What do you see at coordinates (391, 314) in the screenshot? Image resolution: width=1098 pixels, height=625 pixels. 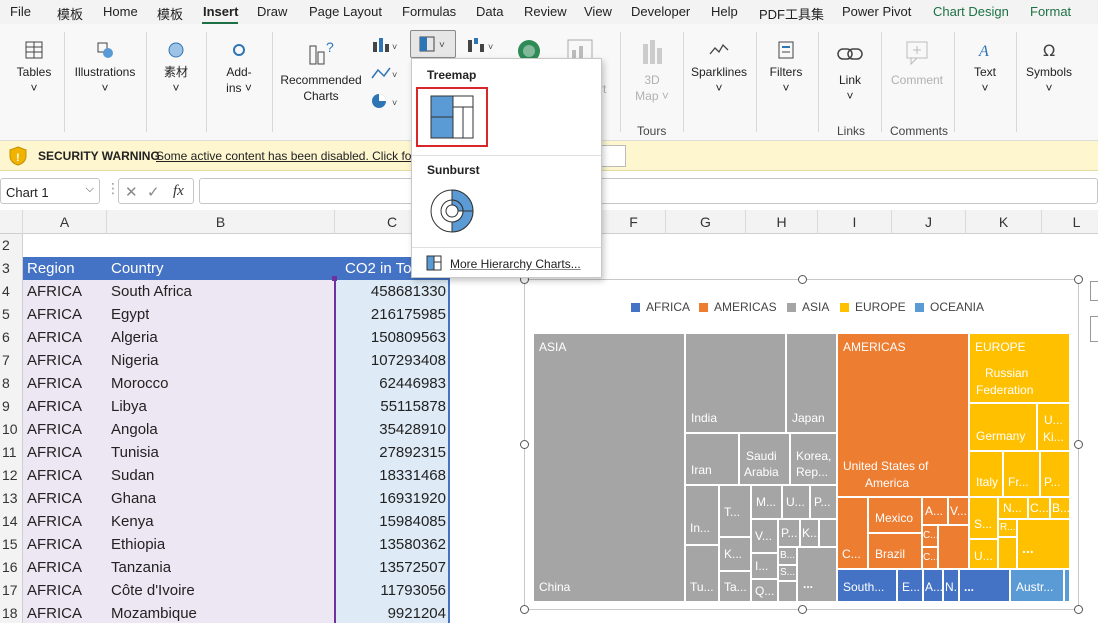 I see `table-cell: 216175985` at bounding box center [391, 314].